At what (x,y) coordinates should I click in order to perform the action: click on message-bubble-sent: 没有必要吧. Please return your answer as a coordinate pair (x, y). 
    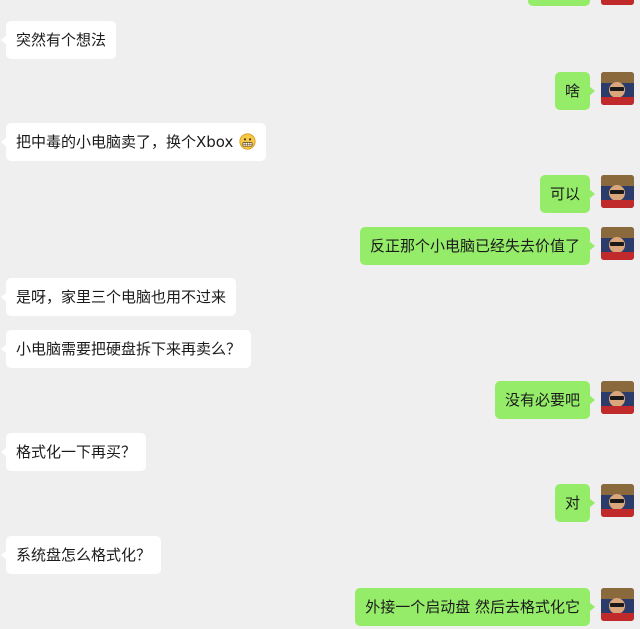
    Looking at the image, I should click on (545, 400).